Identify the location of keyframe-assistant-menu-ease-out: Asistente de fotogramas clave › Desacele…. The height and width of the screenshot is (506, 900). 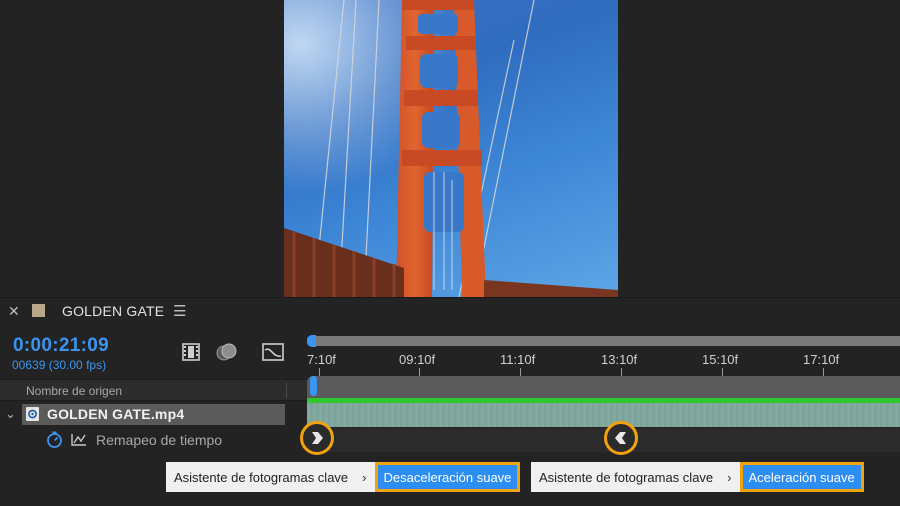
(343, 477).